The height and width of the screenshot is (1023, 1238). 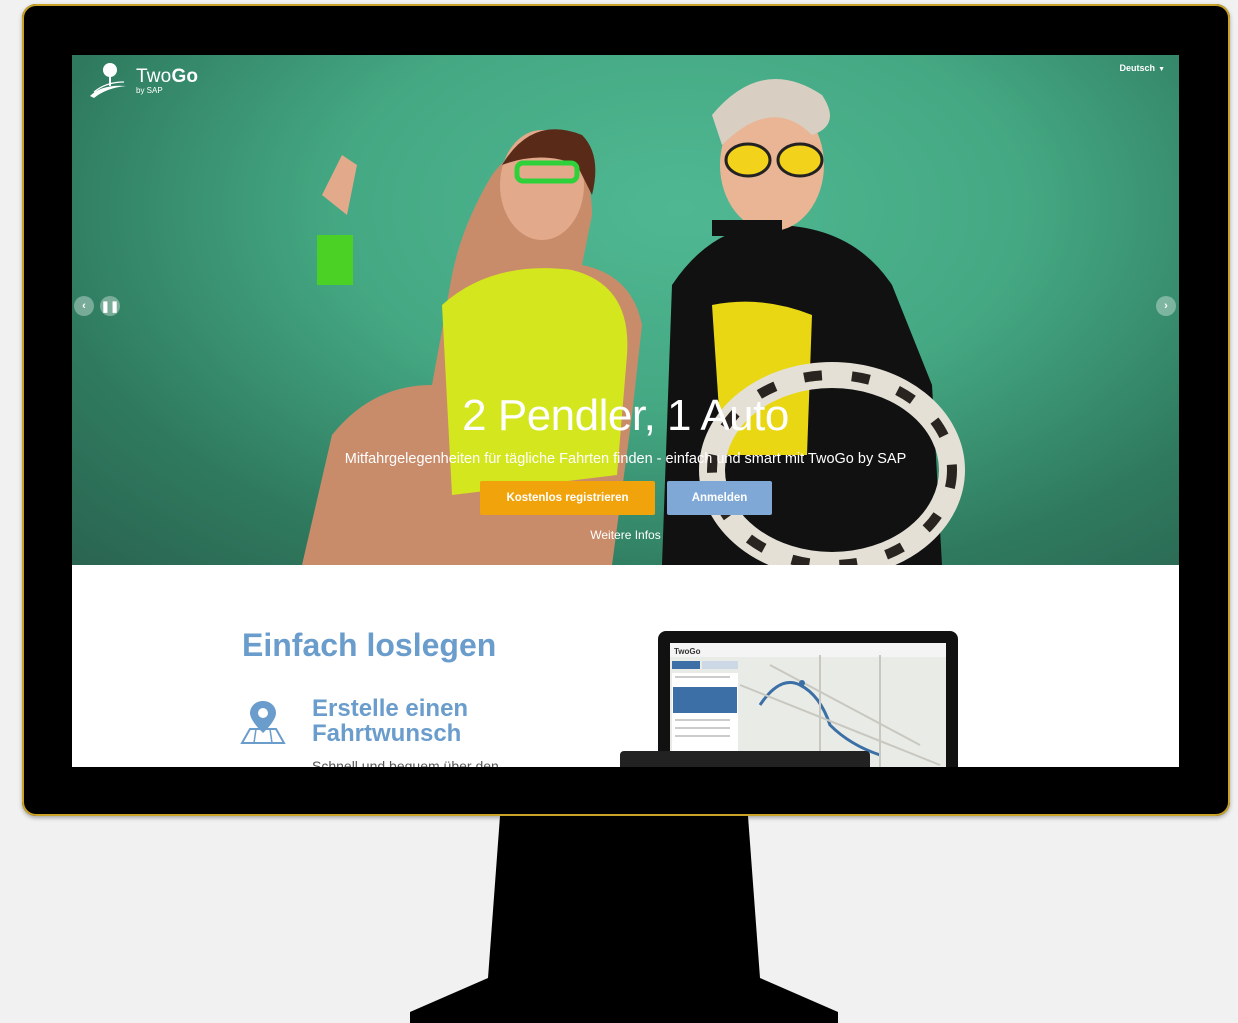 I want to click on carousel-pause-button: ❚❚, so click(x=110, y=306).